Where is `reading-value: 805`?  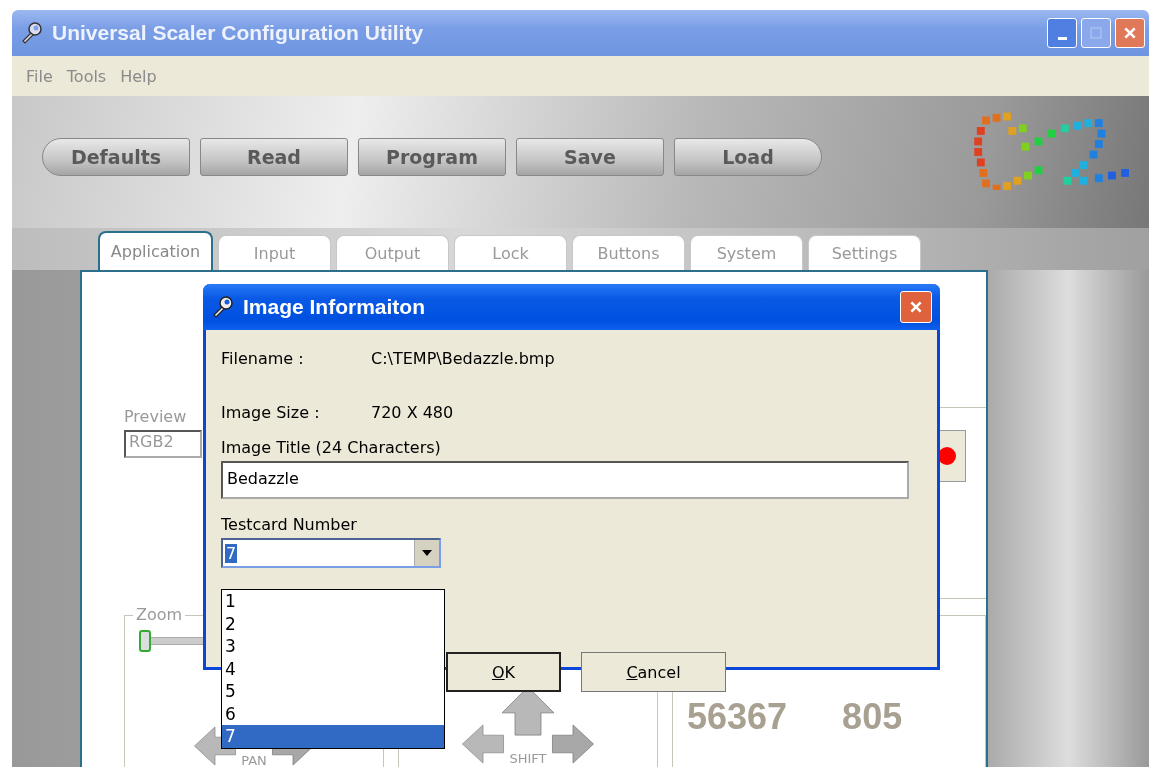
reading-value: 805 is located at coordinates (872, 717).